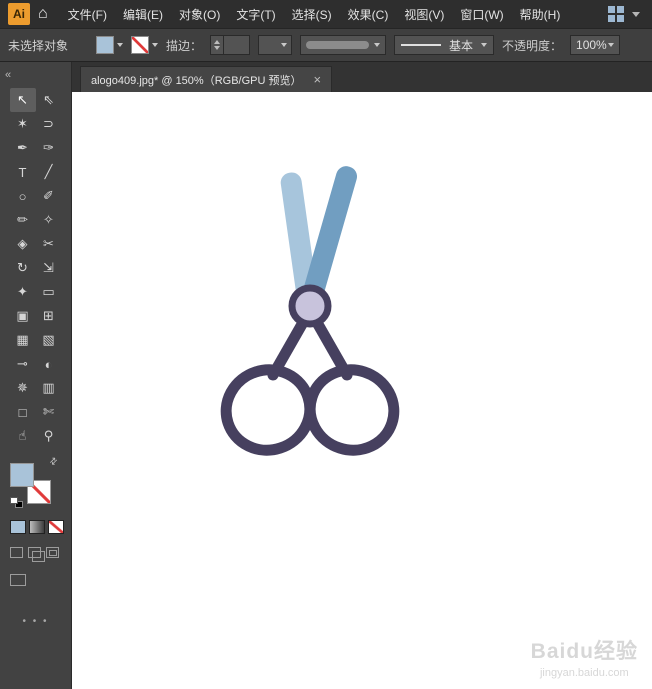 Image resolution: width=652 pixels, height=689 pixels. What do you see at coordinates (18, 527) in the screenshot?
I see `color-button` at bounding box center [18, 527].